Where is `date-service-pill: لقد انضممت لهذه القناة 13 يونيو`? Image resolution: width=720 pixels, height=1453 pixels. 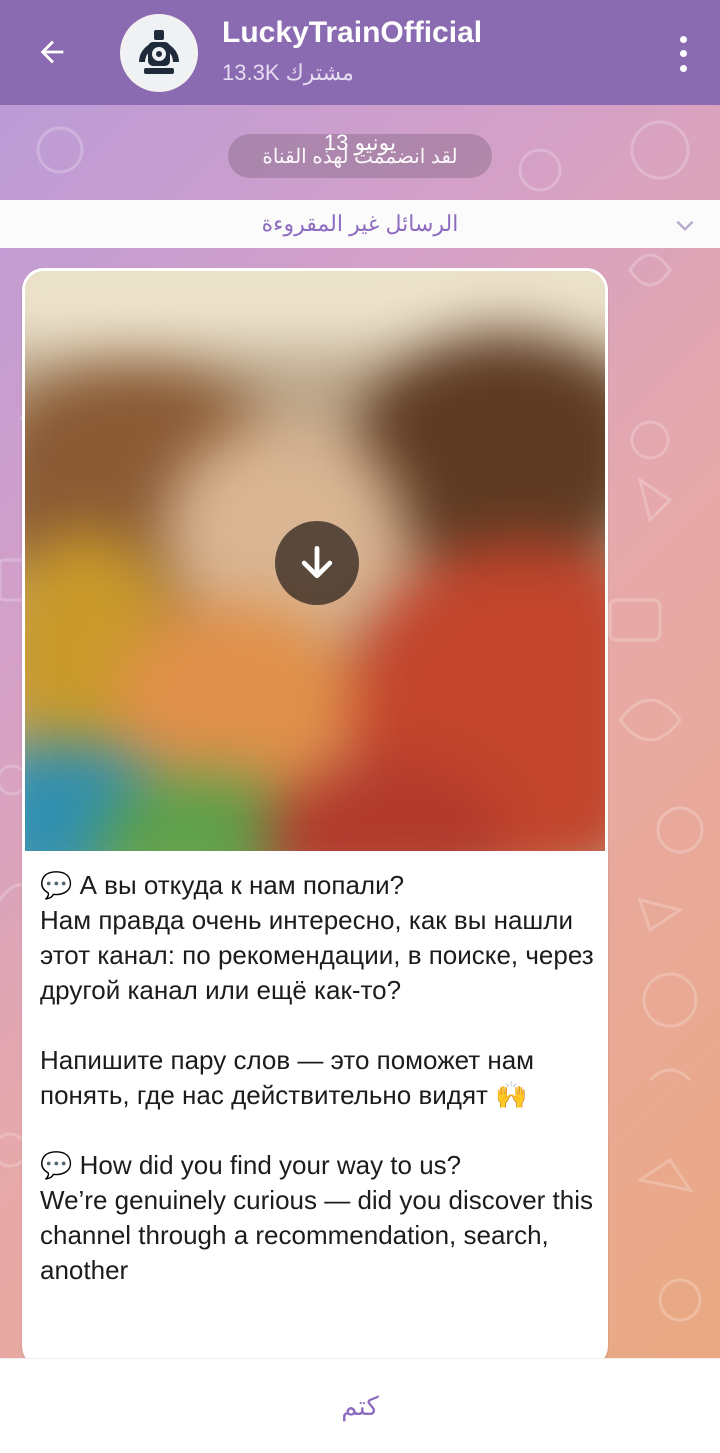 date-service-pill: لقد انضممت لهذه القناة 13 يونيو is located at coordinates (360, 154).